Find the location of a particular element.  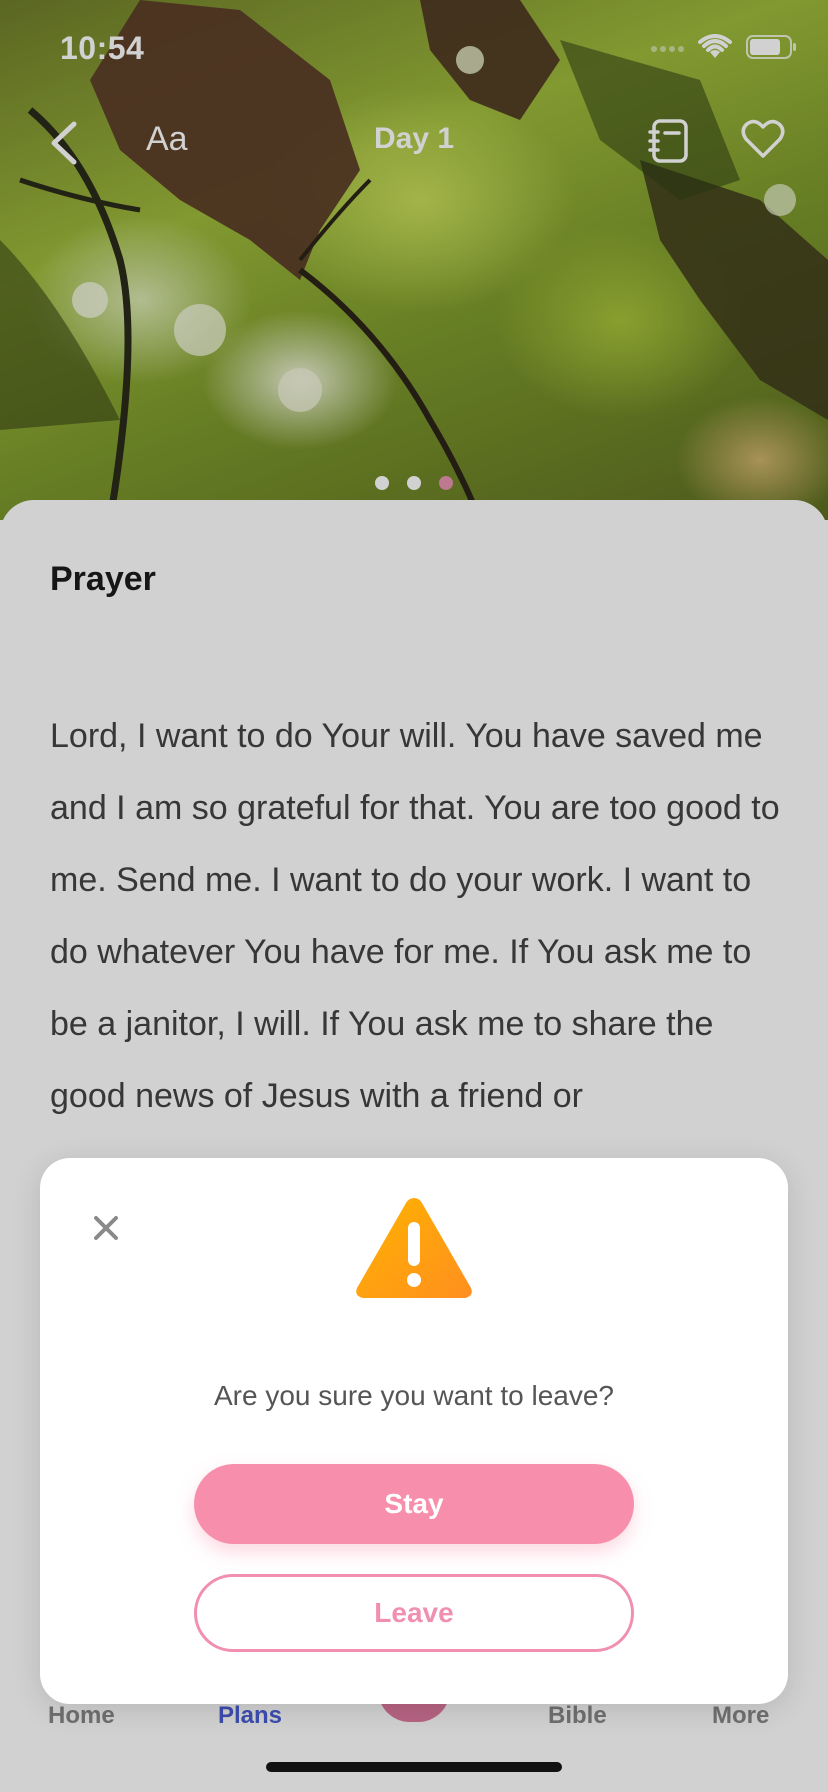

leave-button: Leave is located at coordinates (414, 1613).